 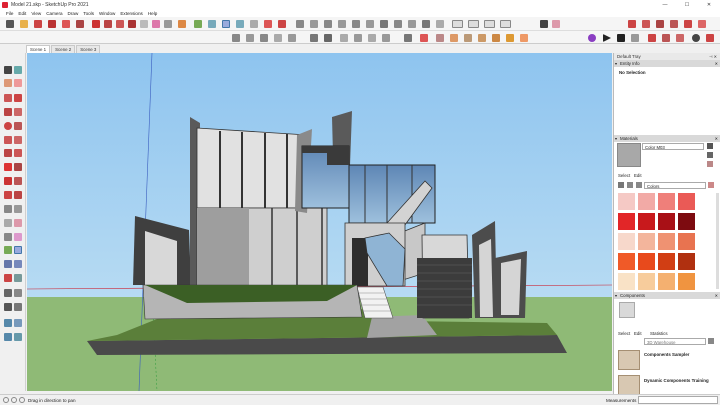 I want to click on maximize-button: ☐, so click(x=687, y=4).